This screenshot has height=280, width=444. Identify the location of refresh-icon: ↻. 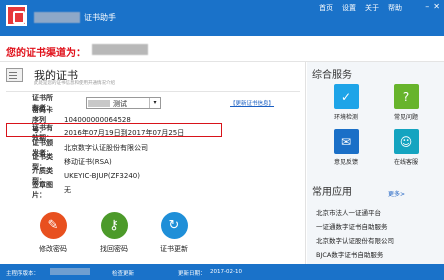
(174, 225).